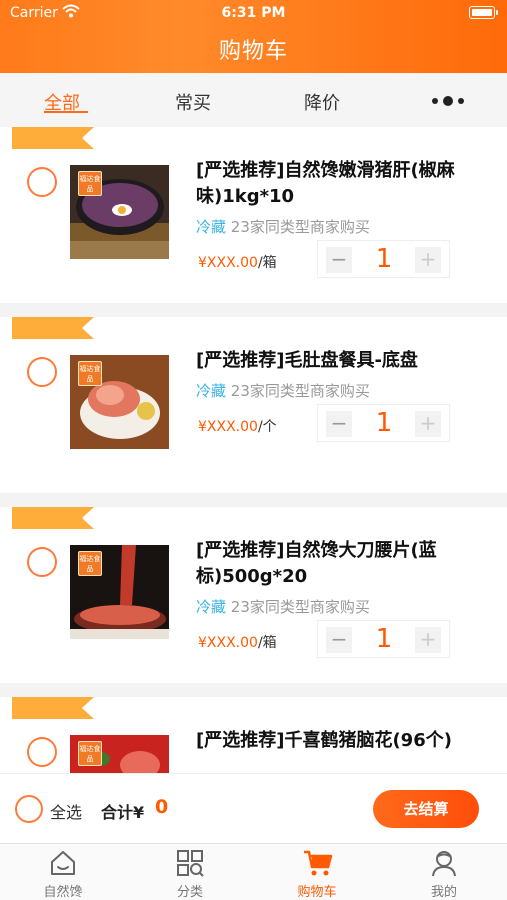 This screenshot has width=507, height=900. I want to click on select-all-checkbox, so click(29, 809).